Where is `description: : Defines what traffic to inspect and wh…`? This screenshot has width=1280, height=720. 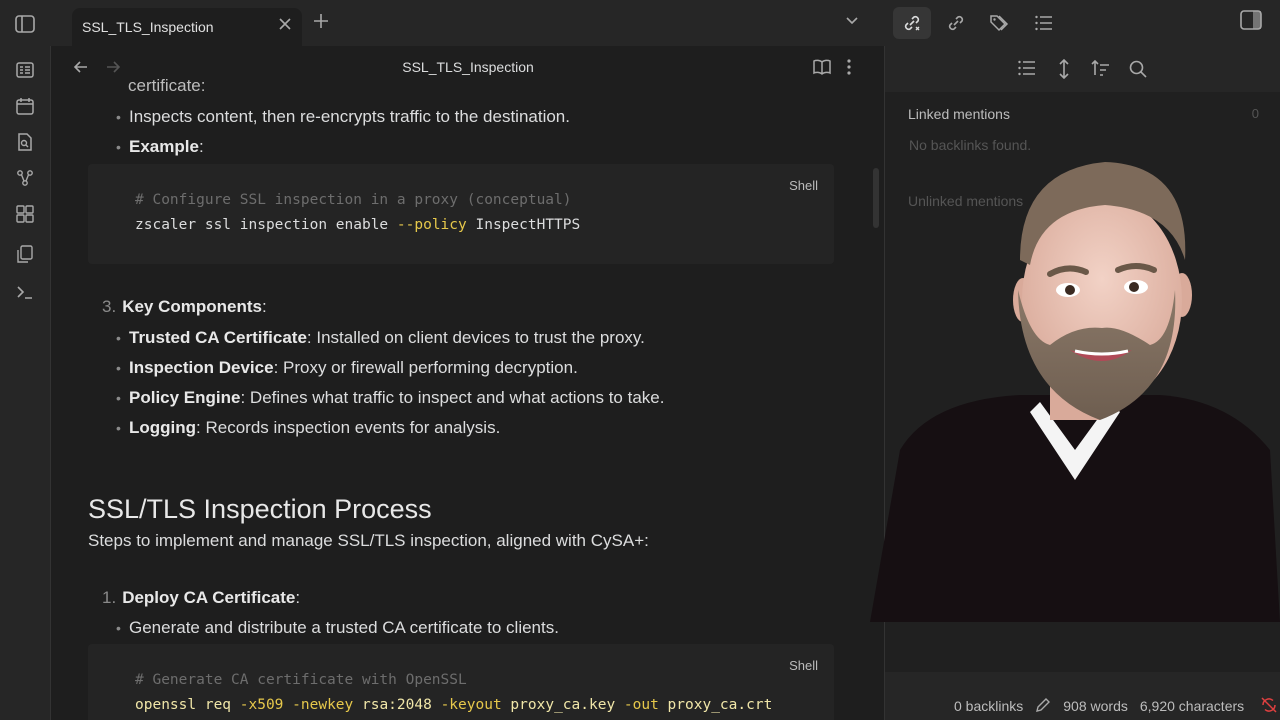 description: : Defines what traffic to inspect and wh… is located at coordinates (452, 397).